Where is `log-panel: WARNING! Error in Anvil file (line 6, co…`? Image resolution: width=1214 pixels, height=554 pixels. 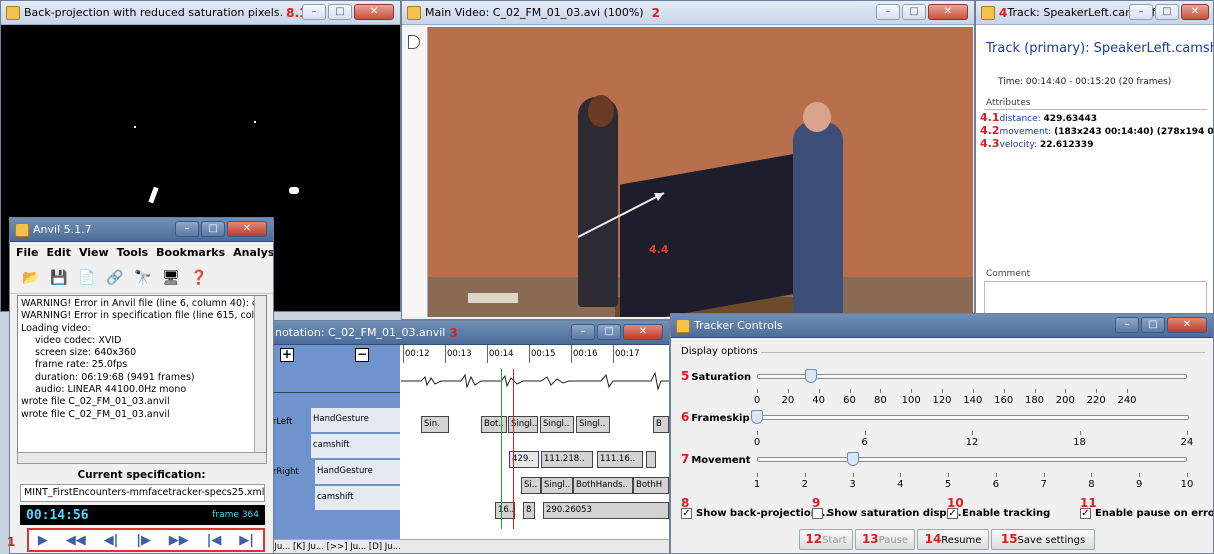 log-panel: WARNING! Error in Anvil file (line 6, co… is located at coordinates (142, 374).